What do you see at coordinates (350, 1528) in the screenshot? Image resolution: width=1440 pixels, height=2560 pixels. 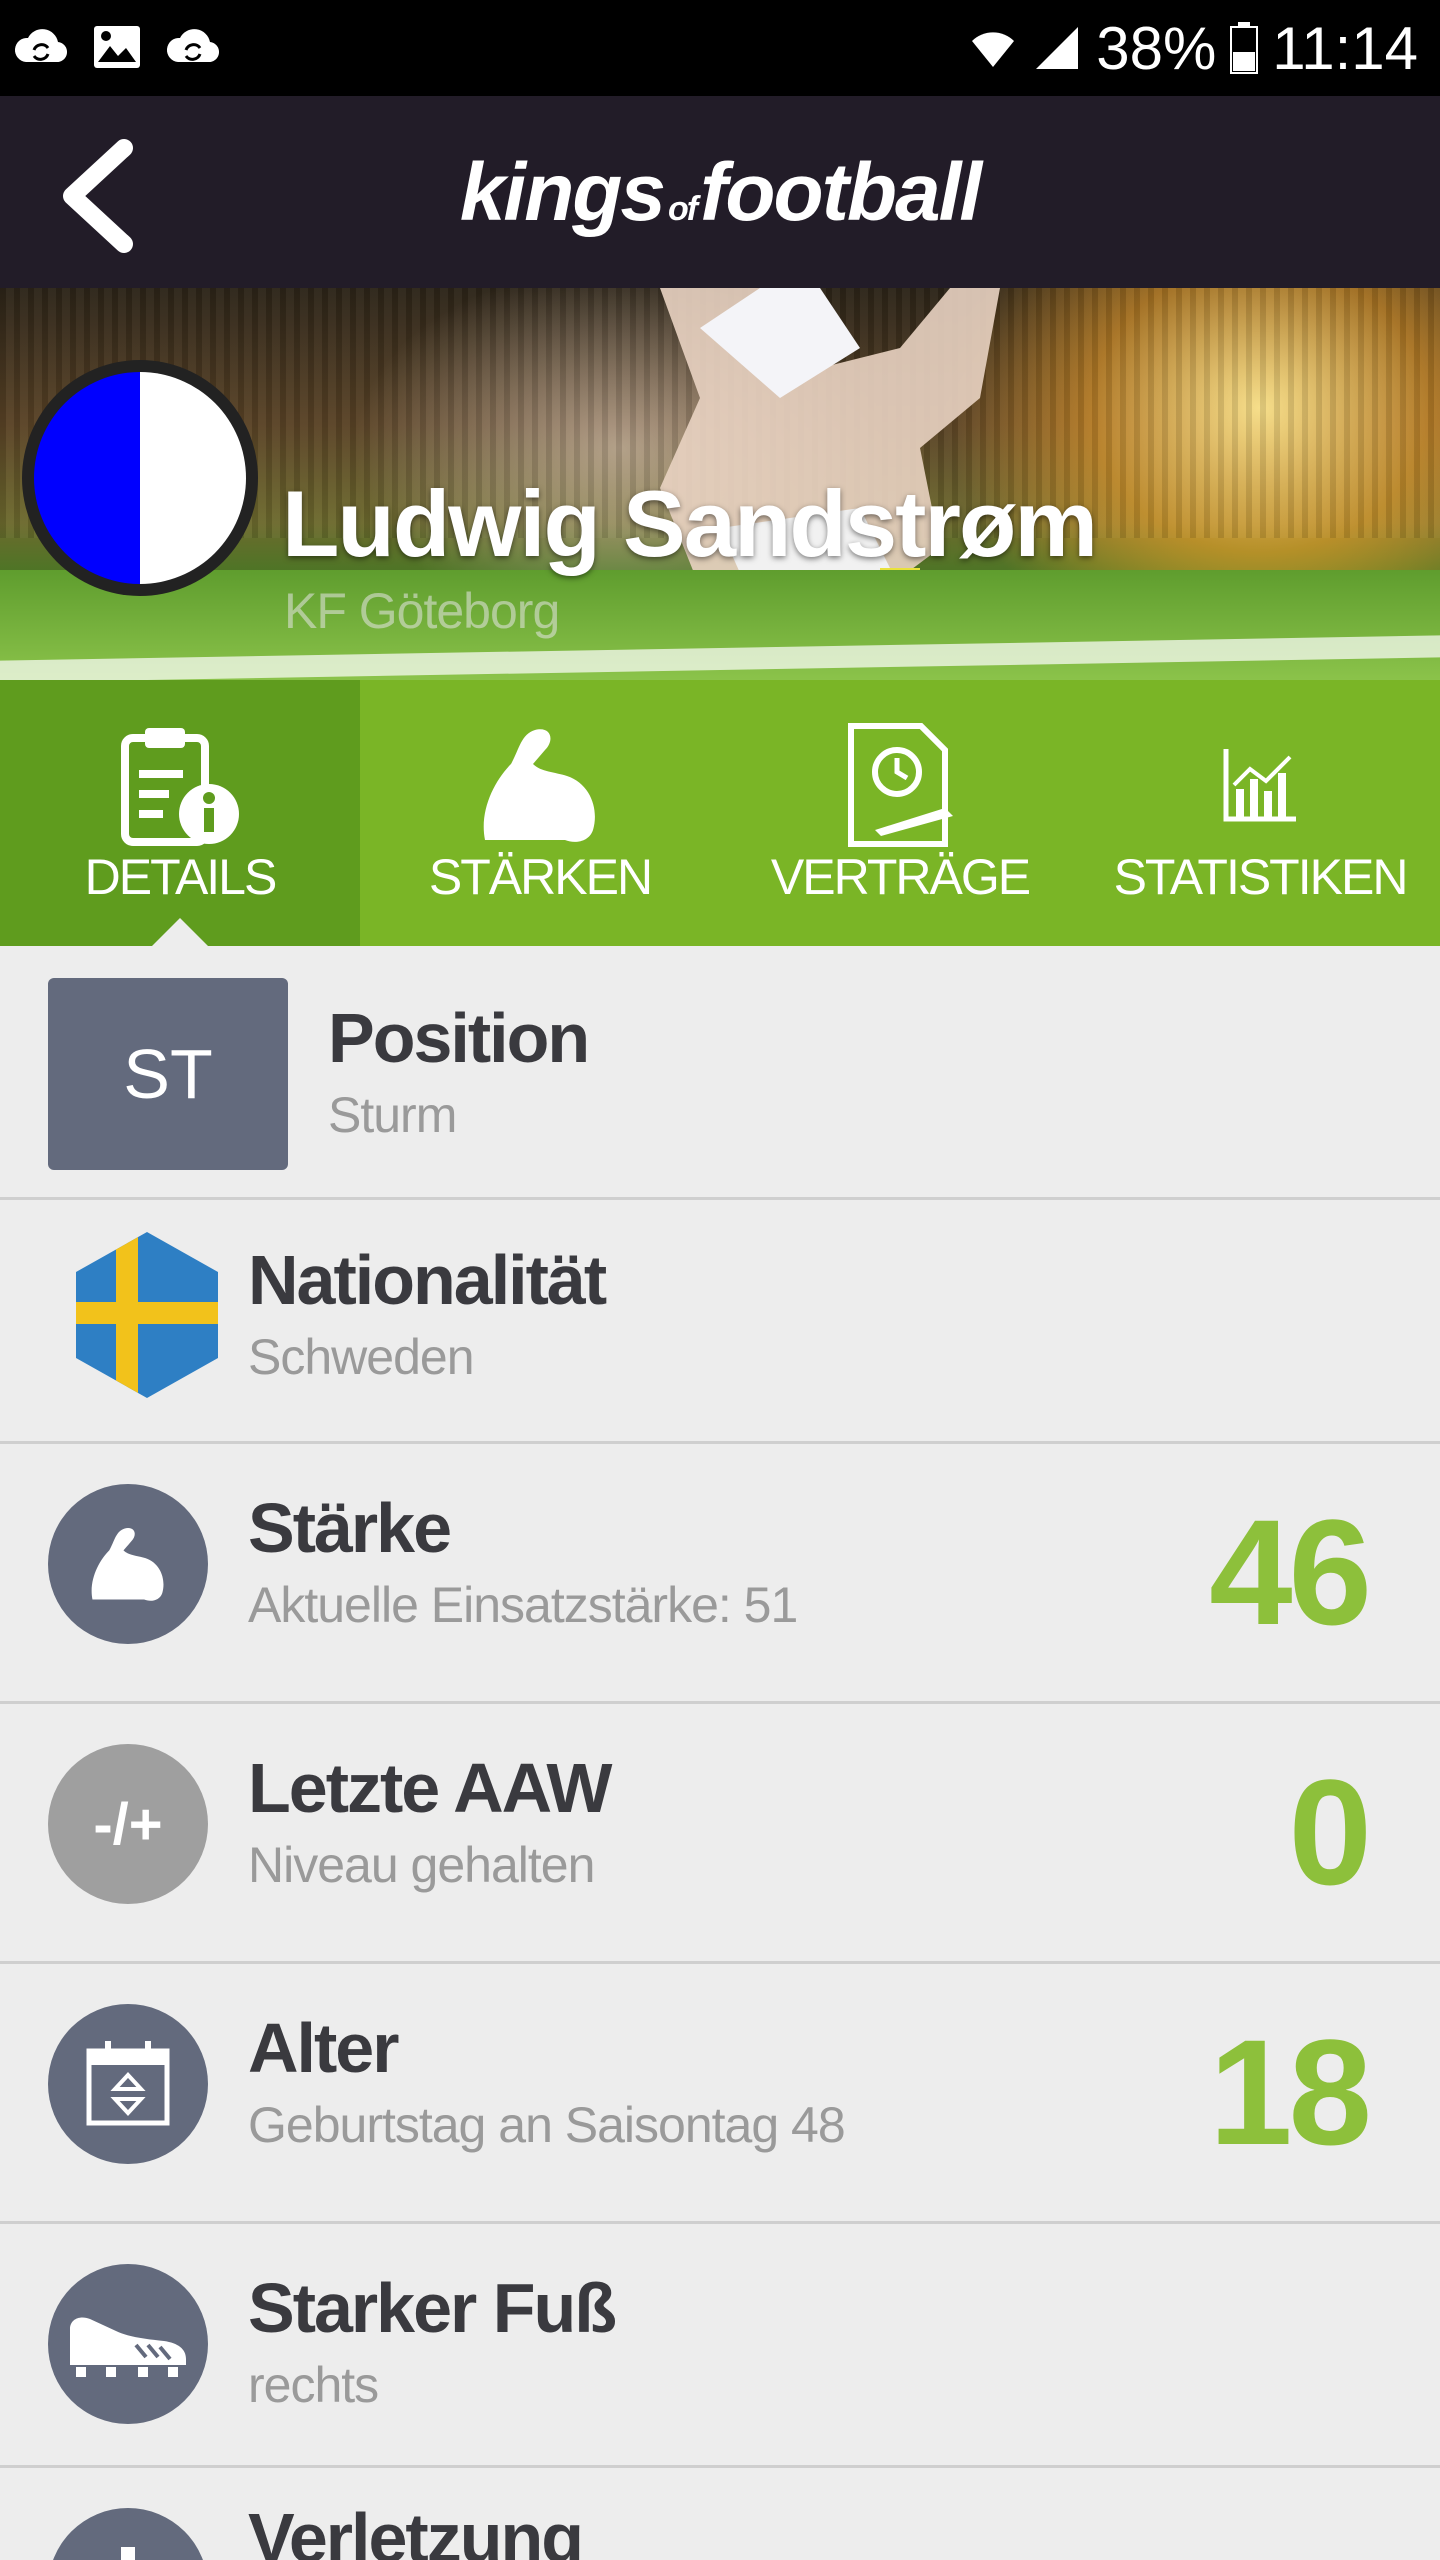 I see `row-title: Stärke` at bounding box center [350, 1528].